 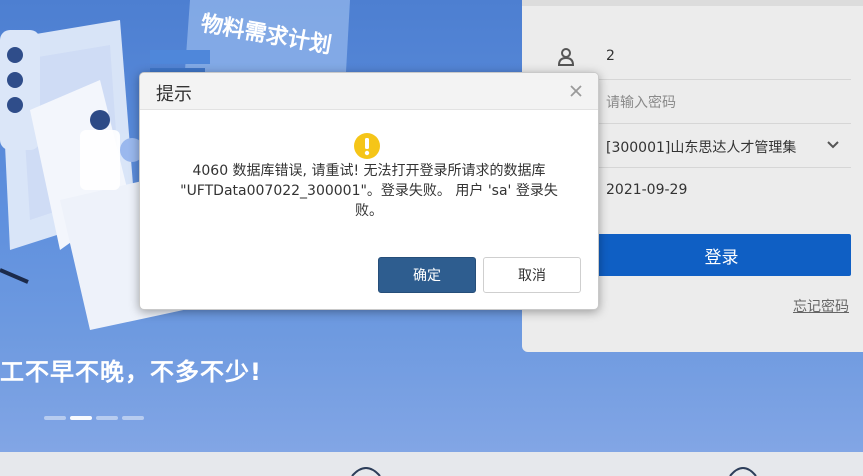 What do you see at coordinates (94, 418) in the screenshot?
I see `carousel-dots` at bounding box center [94, 418].